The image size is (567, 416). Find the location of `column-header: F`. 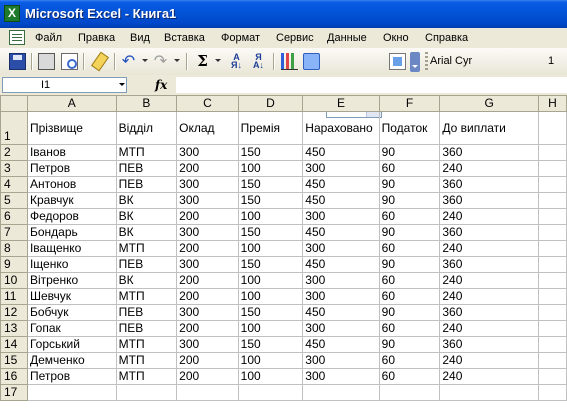

column-header: F is located at coordinates (409, 103).